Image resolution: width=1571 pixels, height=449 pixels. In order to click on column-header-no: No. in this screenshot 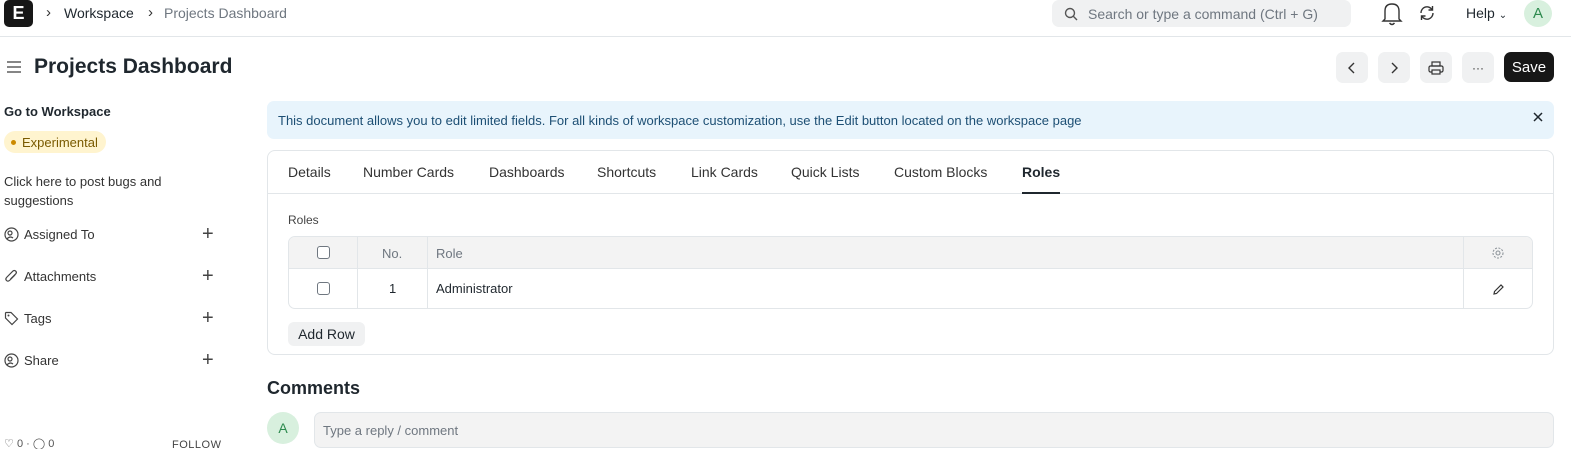, I will do `click(392, 253)`.